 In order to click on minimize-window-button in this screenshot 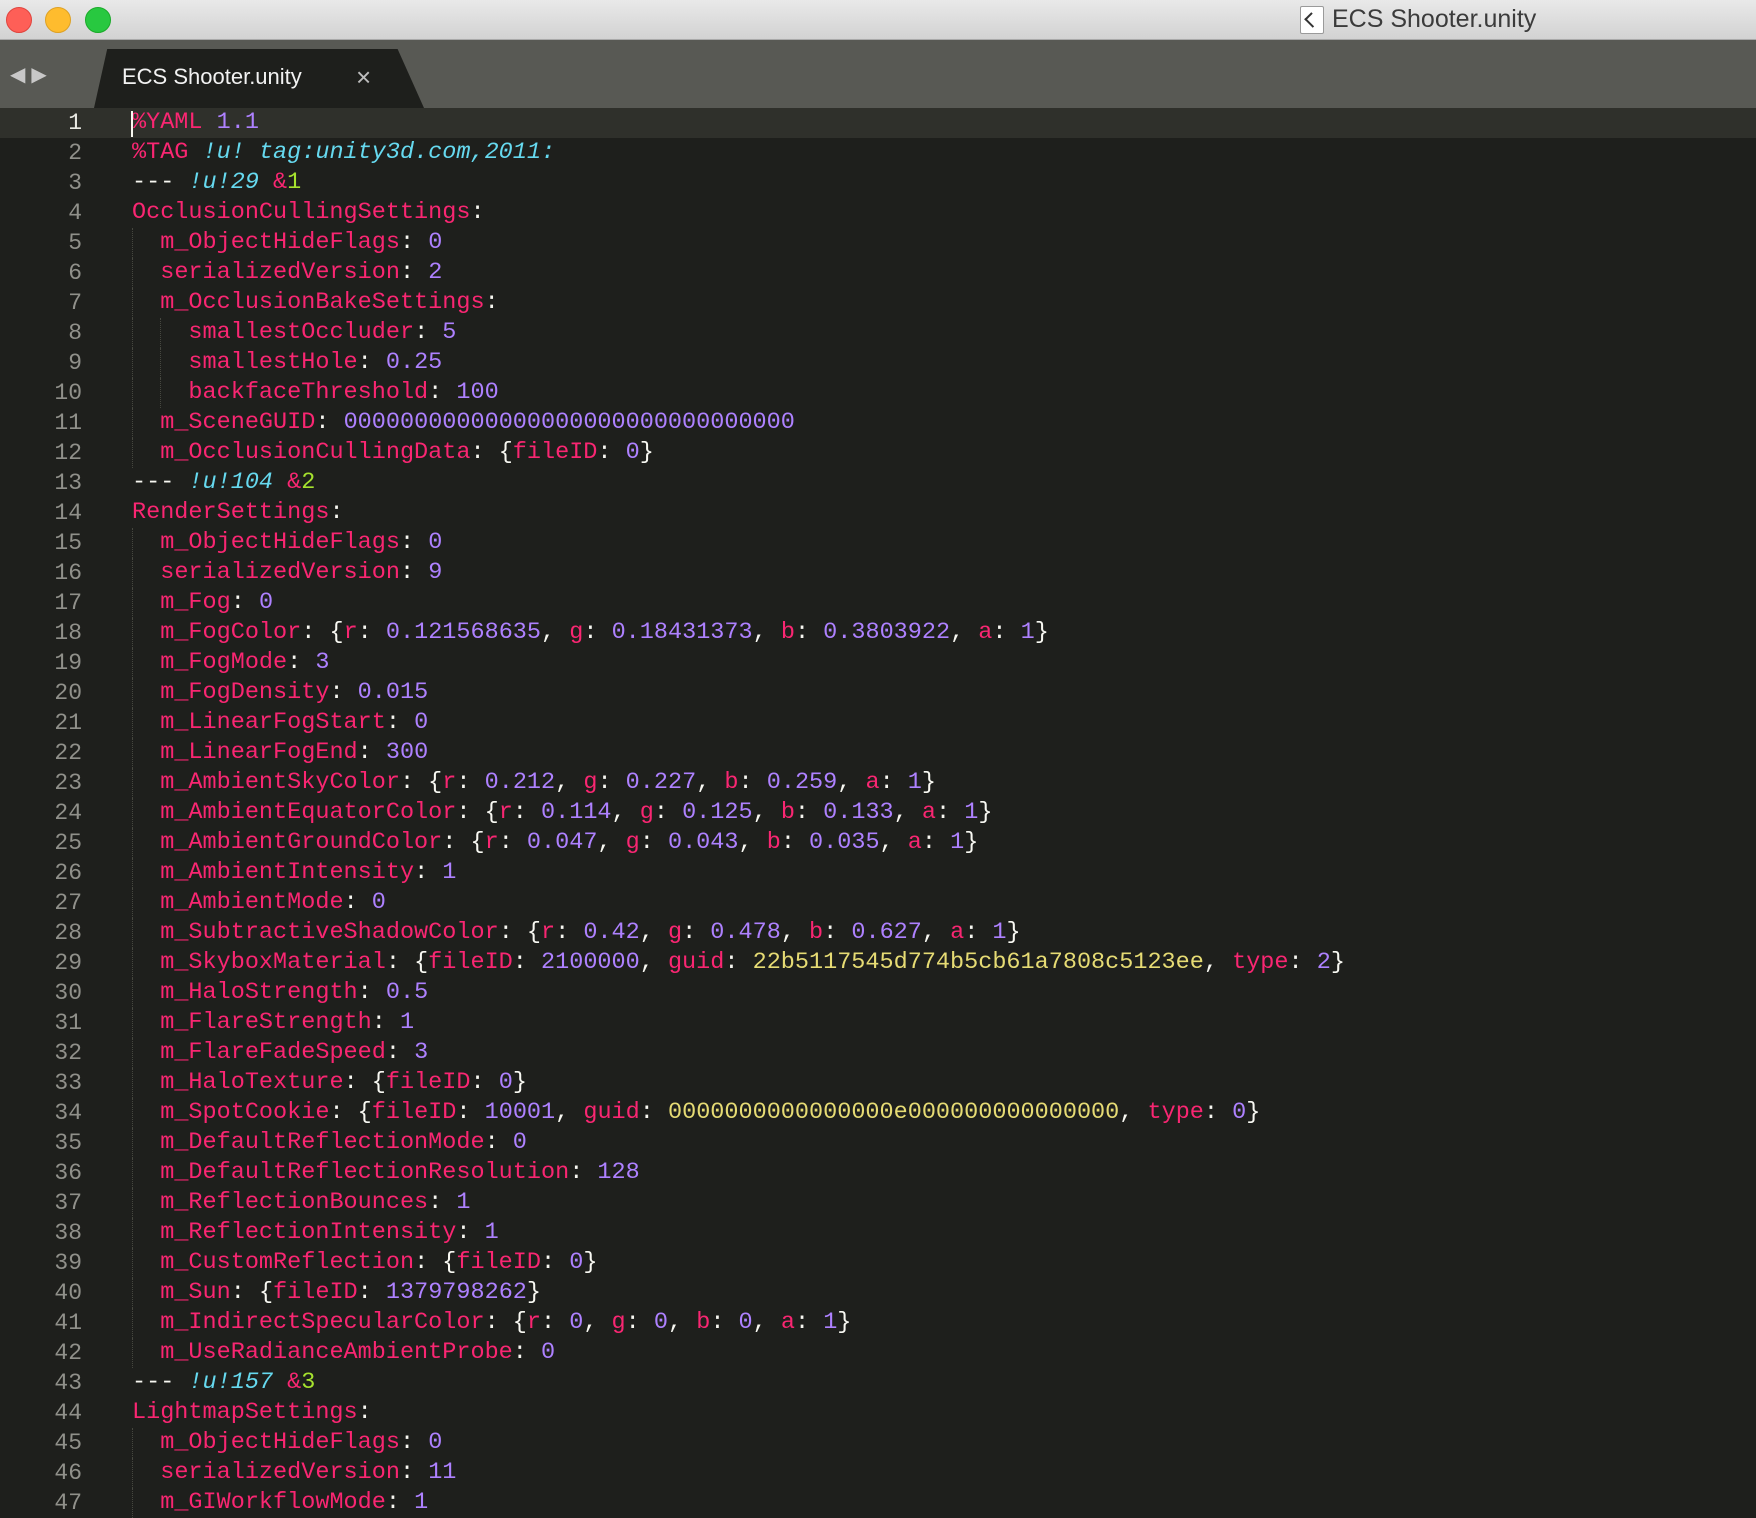, I will do `click(58, 20)`.